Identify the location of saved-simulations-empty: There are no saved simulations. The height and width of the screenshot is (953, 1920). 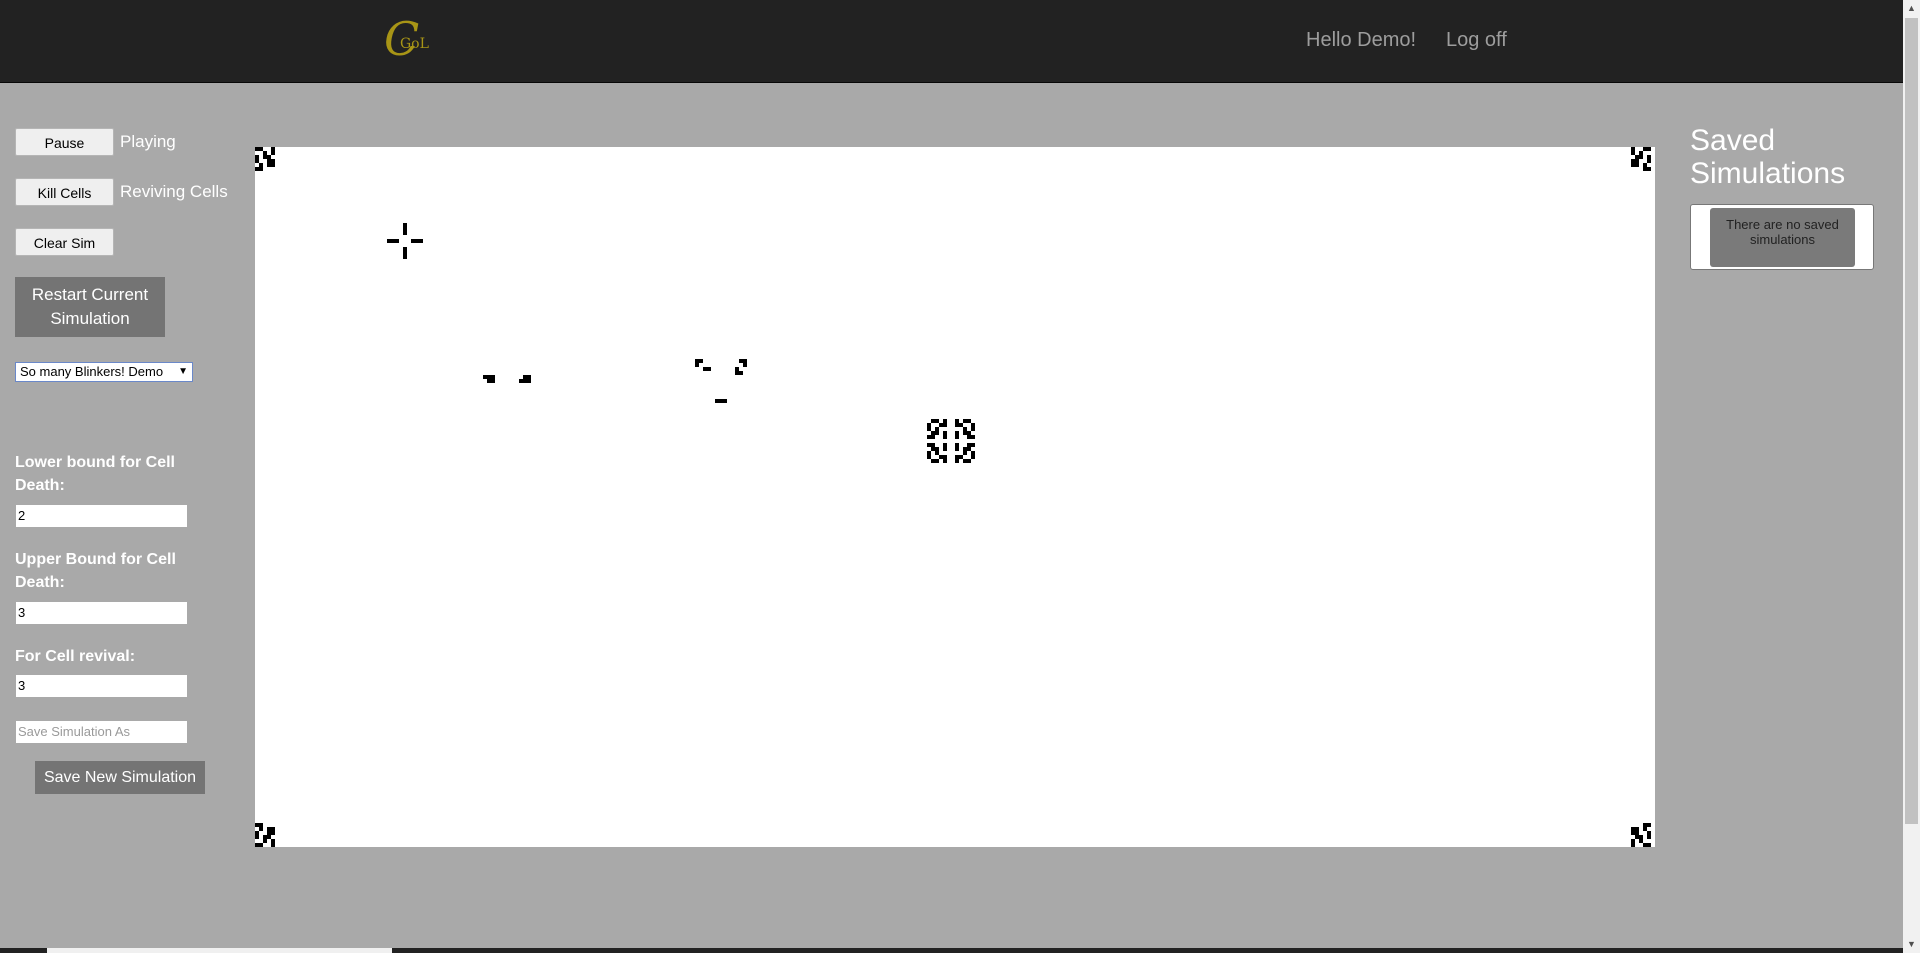
(1782, 237).